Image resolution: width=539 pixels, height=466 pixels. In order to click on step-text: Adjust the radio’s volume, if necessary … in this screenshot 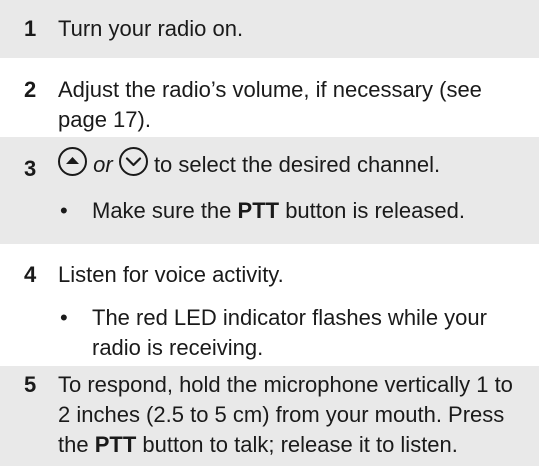, I will do `click(292, 105)`.